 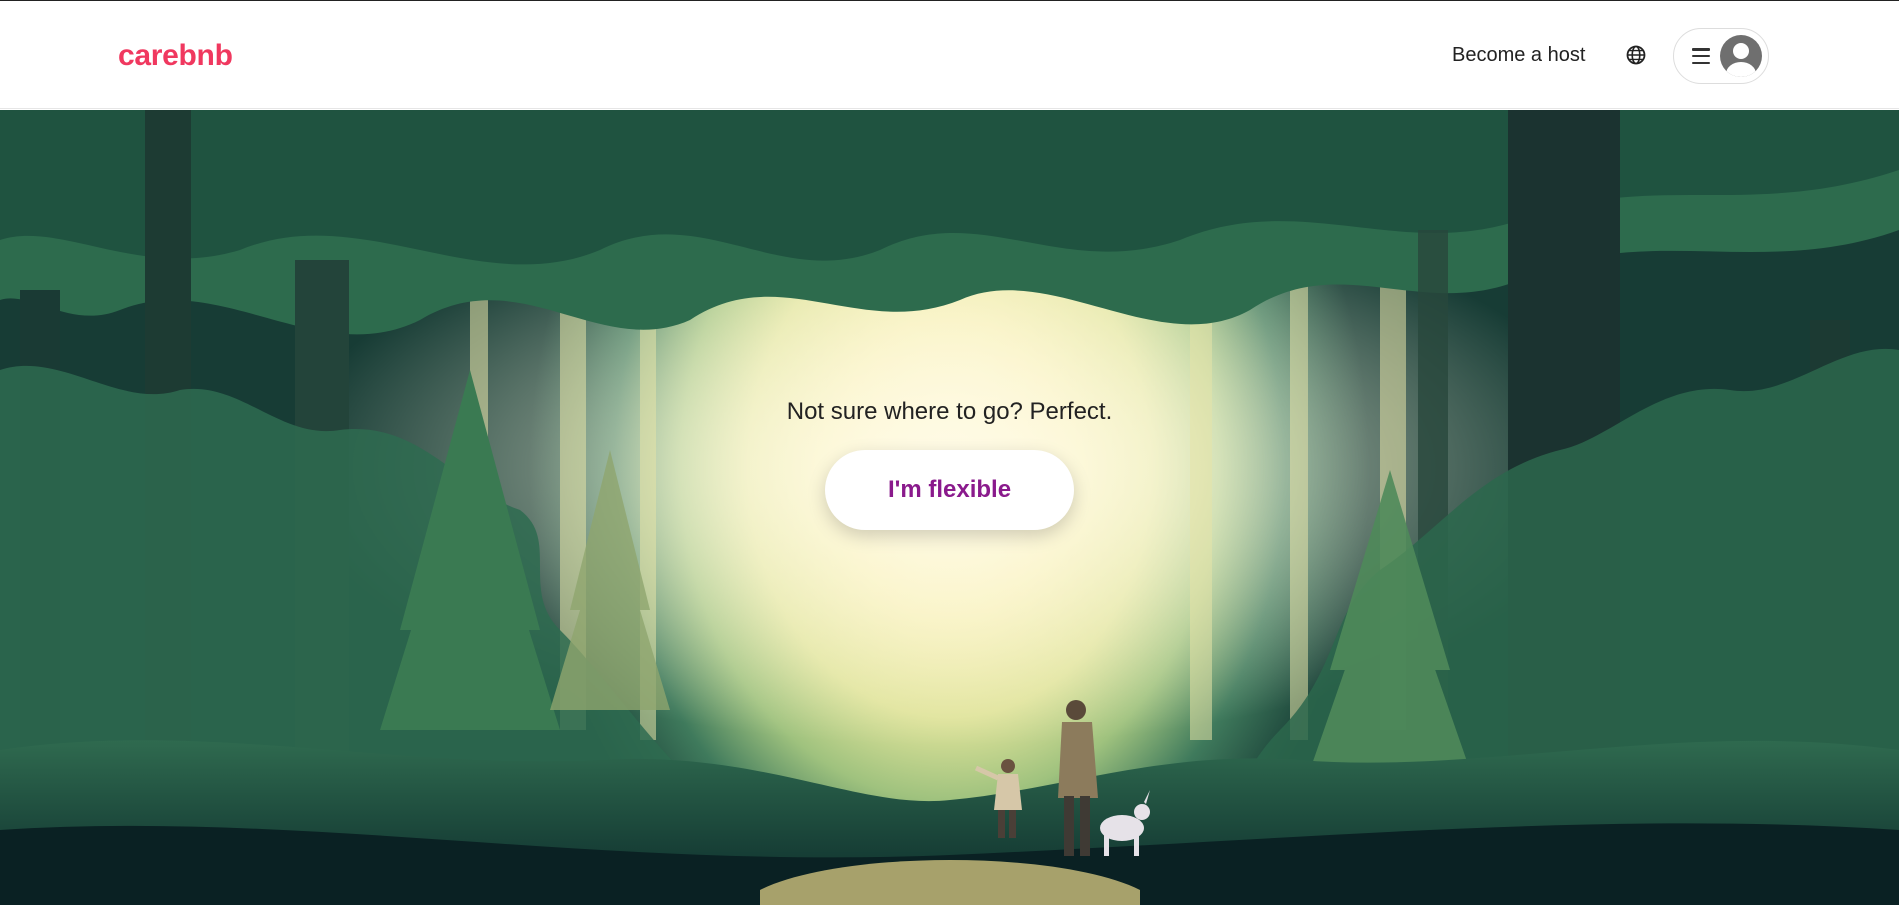 I want to click on user-avatar-icon, so click(x=1741, y=56).